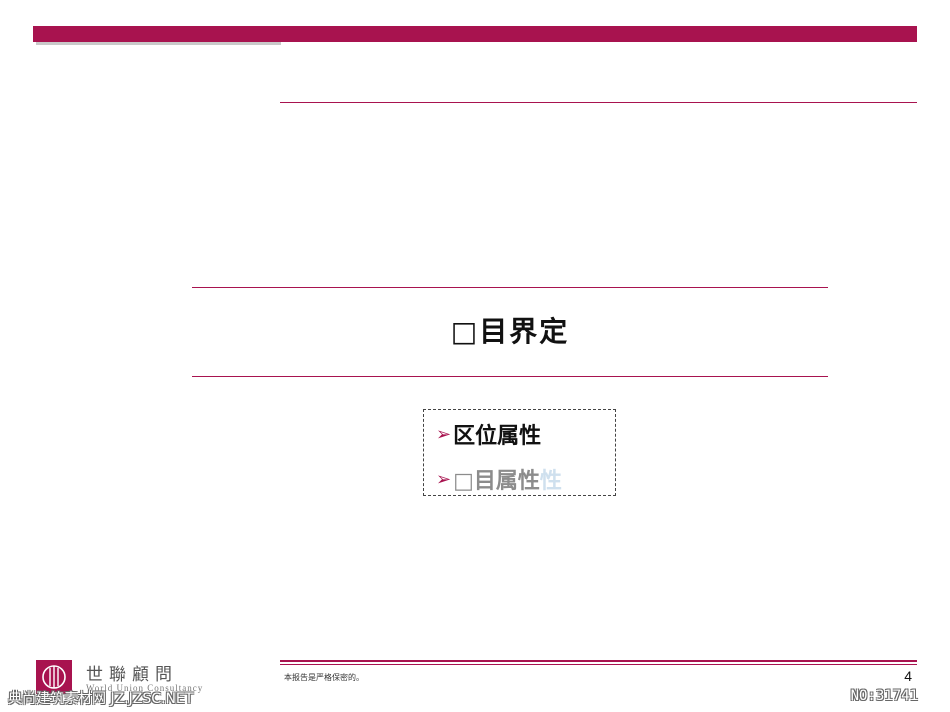  Describe the element at coordinates (324, 677) in the screenshot. I see `confidential-note: 本报告是严格保密的。` at that location.